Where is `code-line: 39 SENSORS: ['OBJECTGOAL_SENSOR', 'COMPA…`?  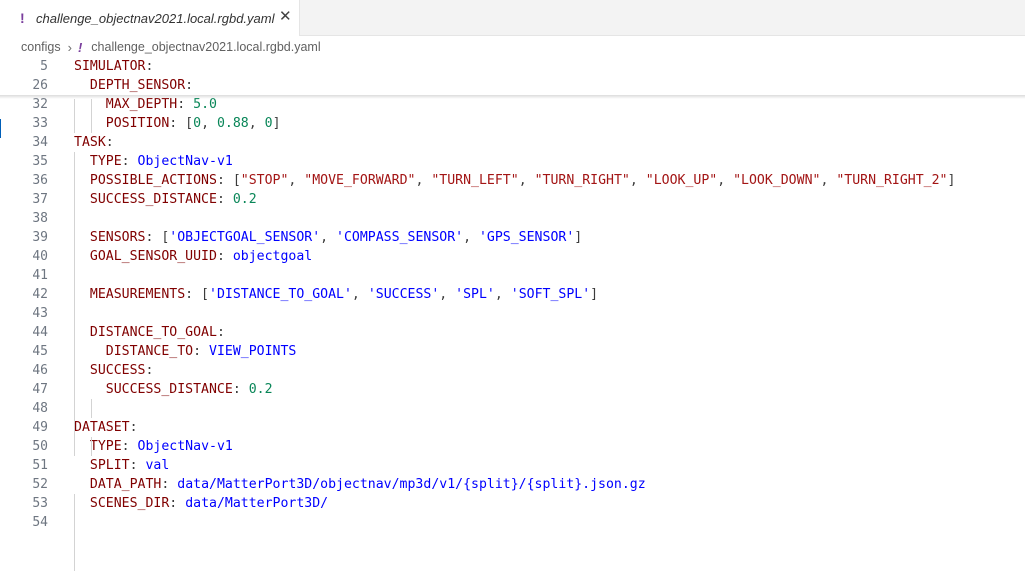
code-line: 39 SENSORS: ['OBJECTGOAL_SENSOR', 'COMPA… is located at coordinates (512, 237).